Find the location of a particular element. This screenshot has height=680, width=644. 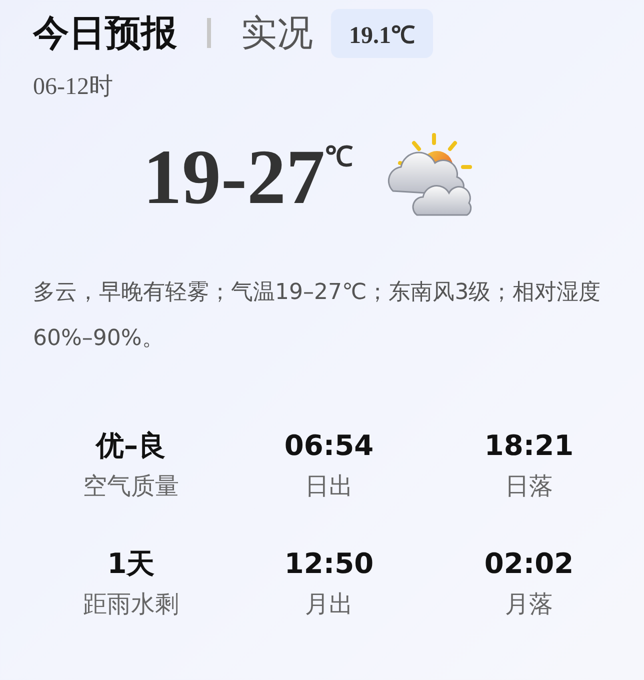

stat-label: 空气质量 is located at coordinates (131, 486).